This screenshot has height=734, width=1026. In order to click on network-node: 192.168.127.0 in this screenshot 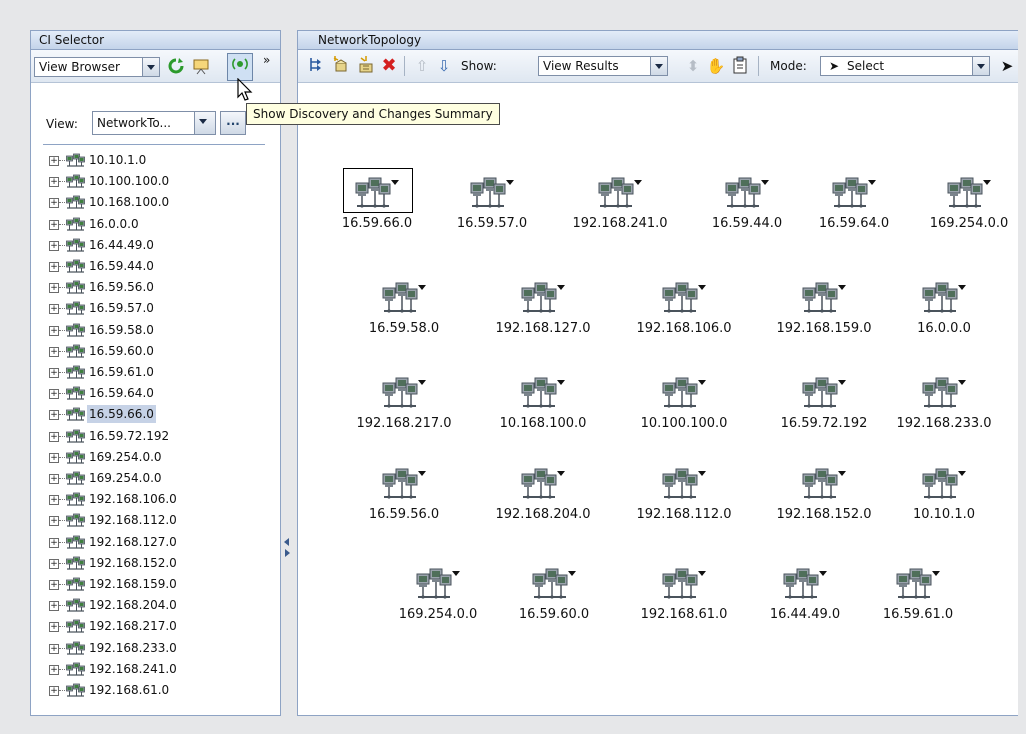, I will do `click(543, 310)`.